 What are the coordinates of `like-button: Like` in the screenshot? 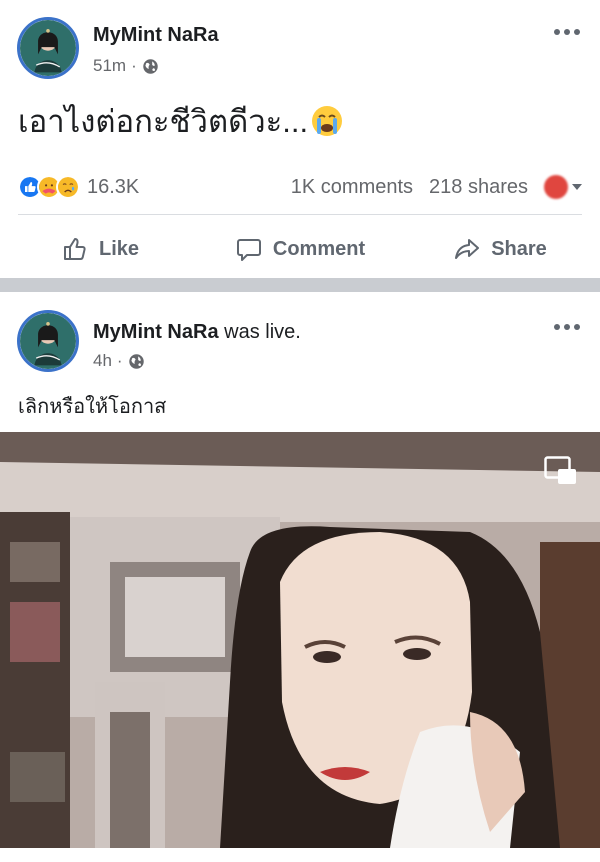 It's located at (100, 249).